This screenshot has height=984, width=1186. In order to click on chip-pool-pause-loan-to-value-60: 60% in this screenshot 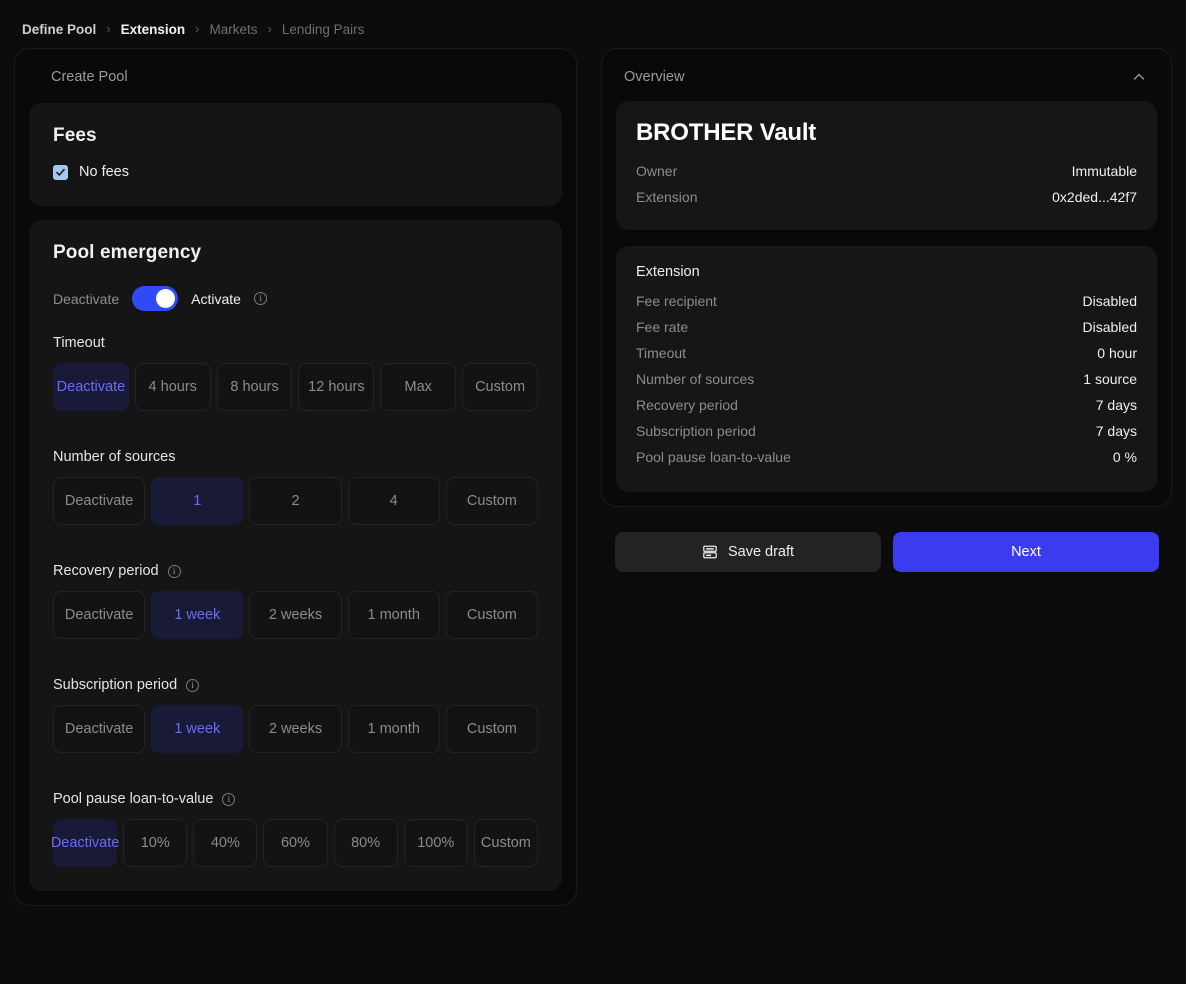, I will do `click(295, 843)`.